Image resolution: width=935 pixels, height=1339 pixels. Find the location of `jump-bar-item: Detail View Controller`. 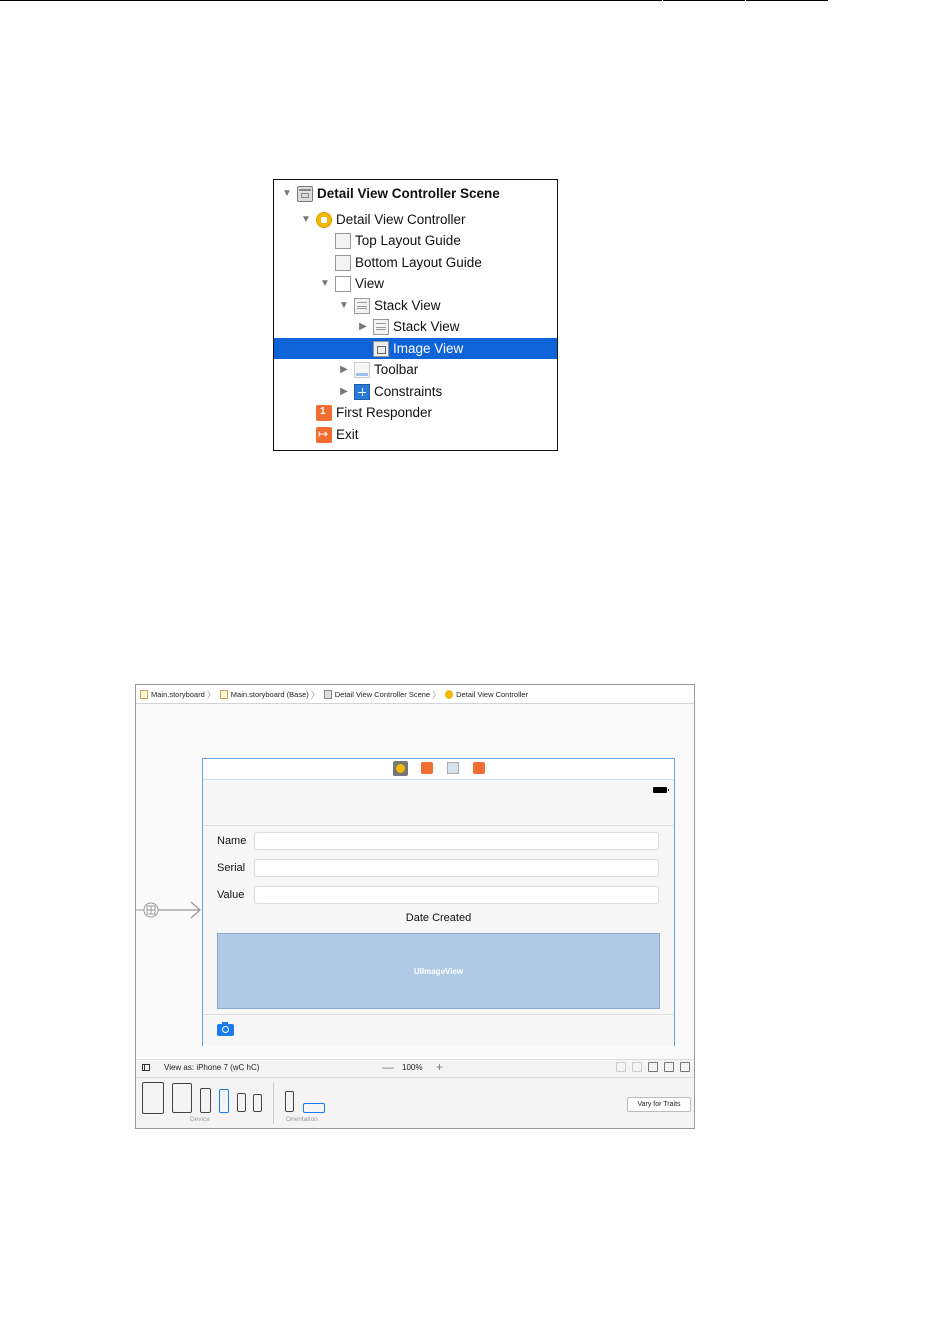

jump-bar-item: Detail View Controller is located at coordinates (485, 694).